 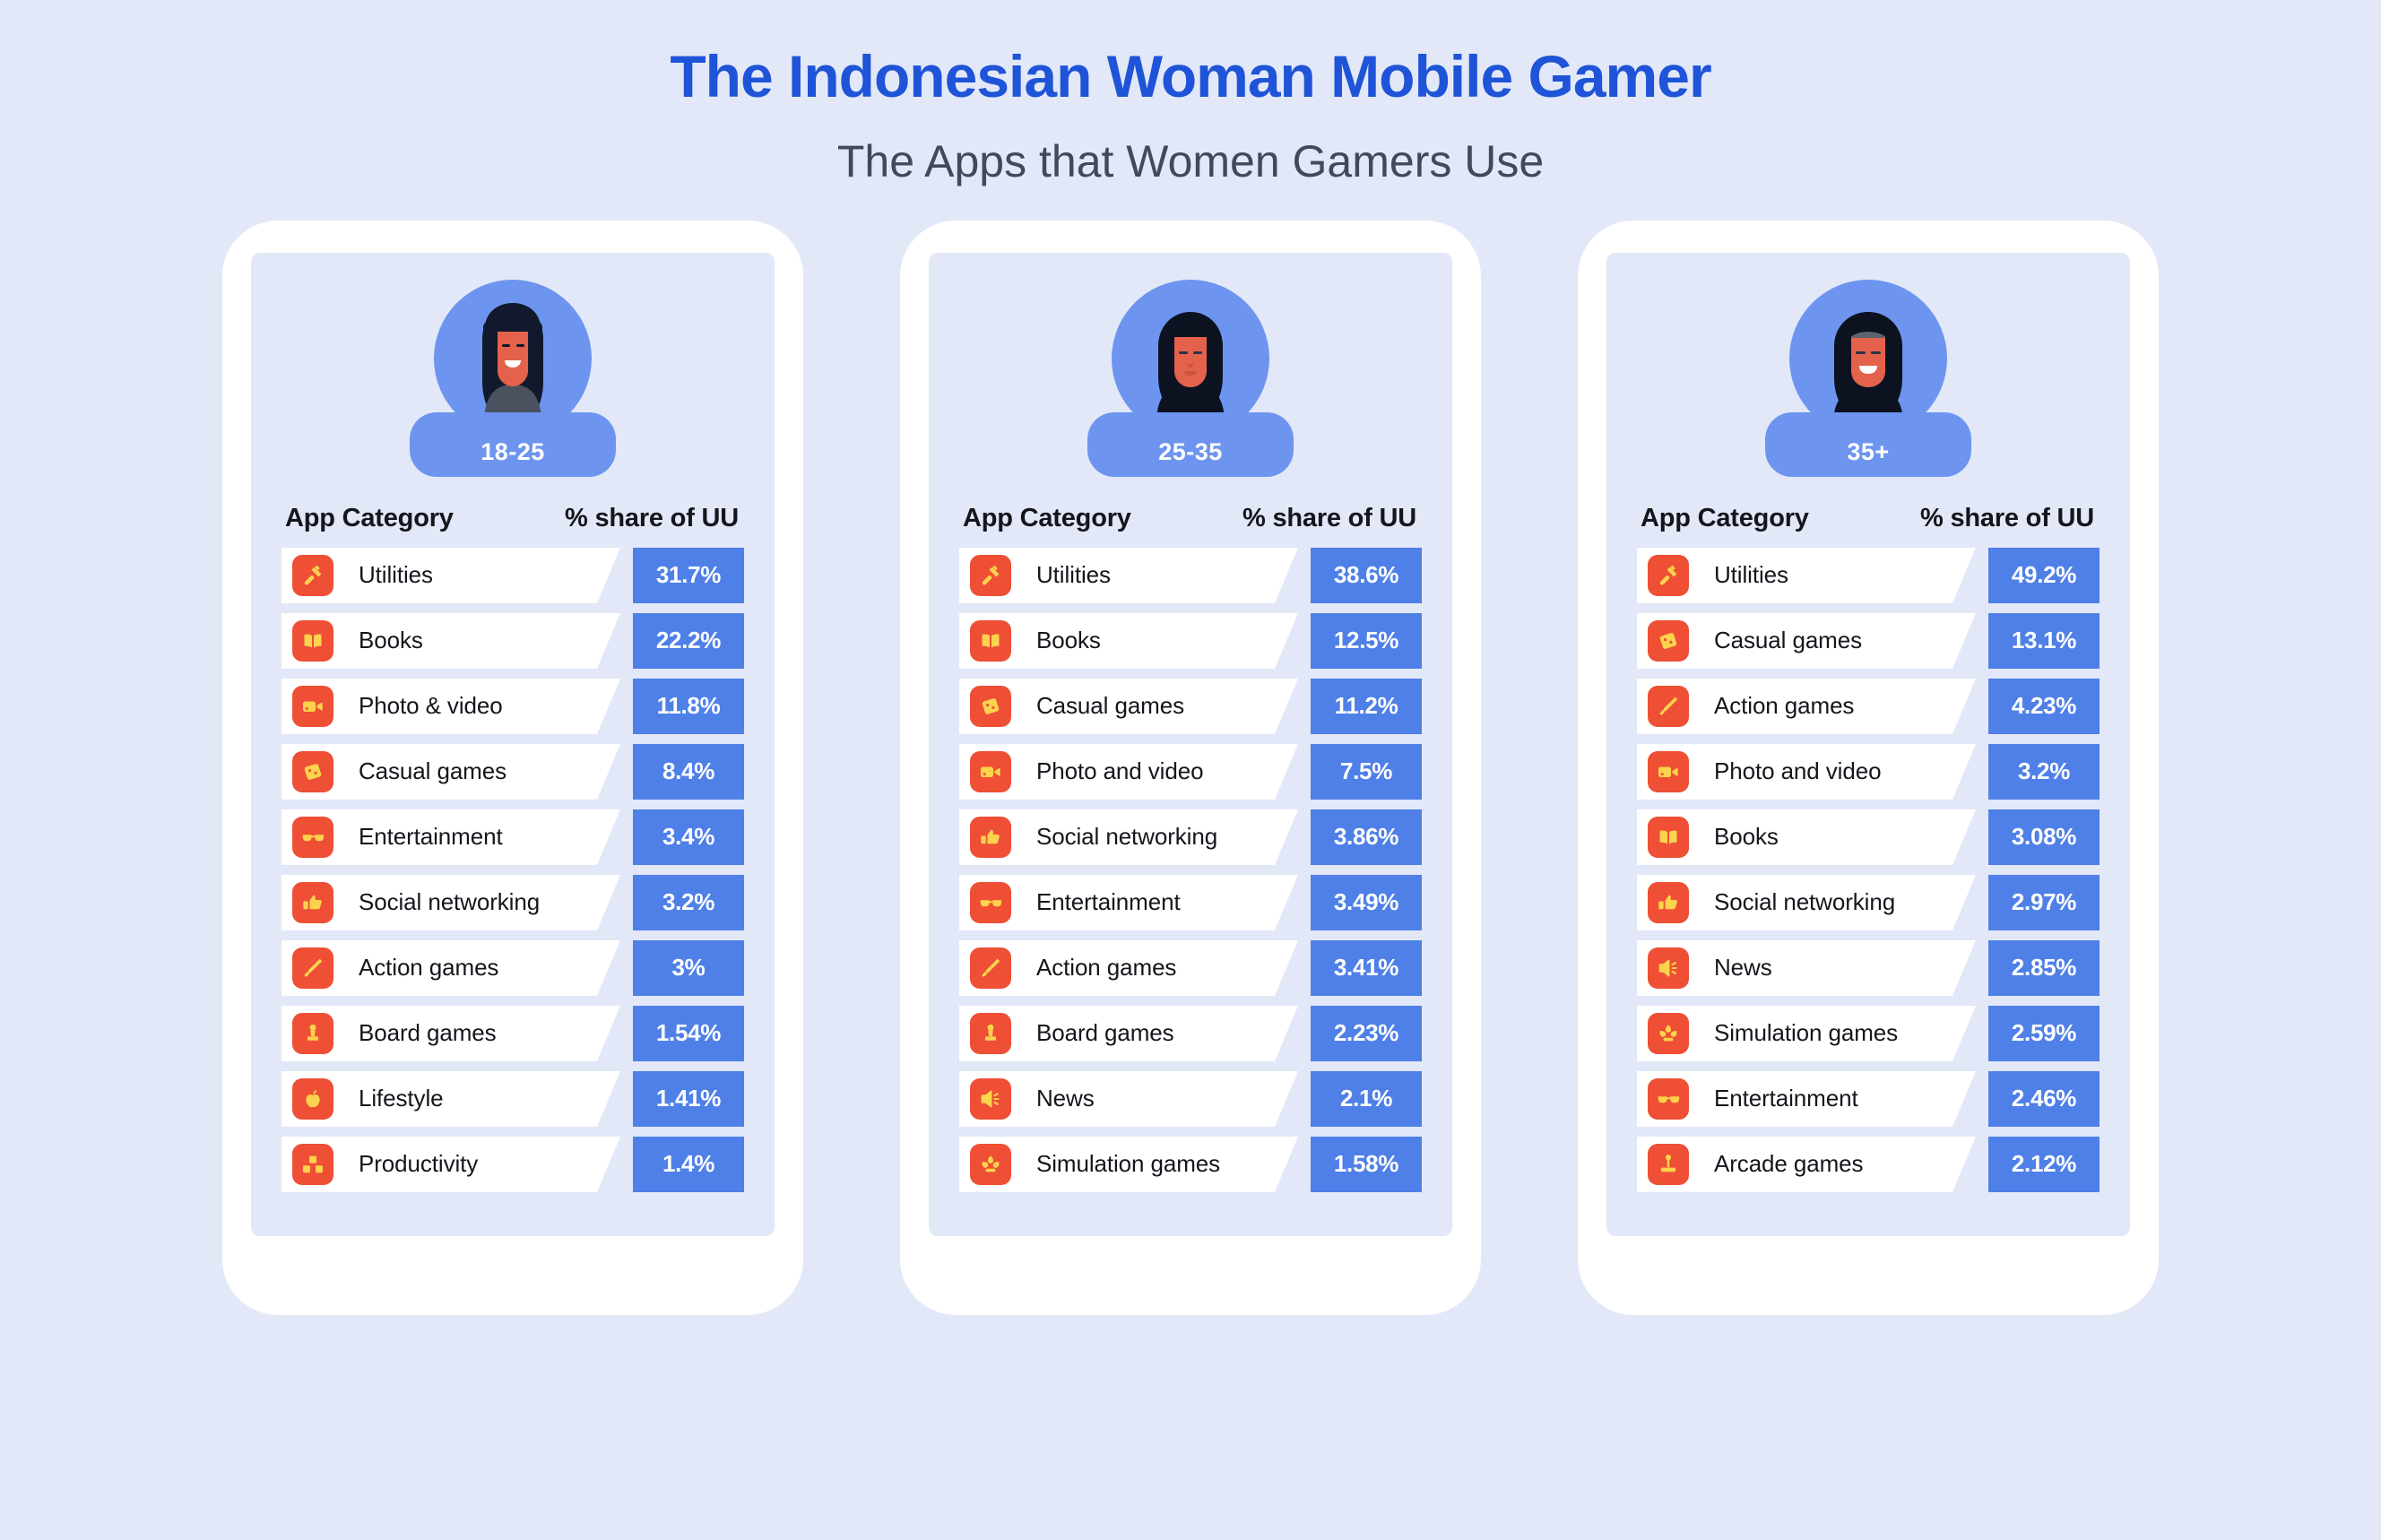 I want to click on share-header: % share of UU, so click(x=652, y=517).